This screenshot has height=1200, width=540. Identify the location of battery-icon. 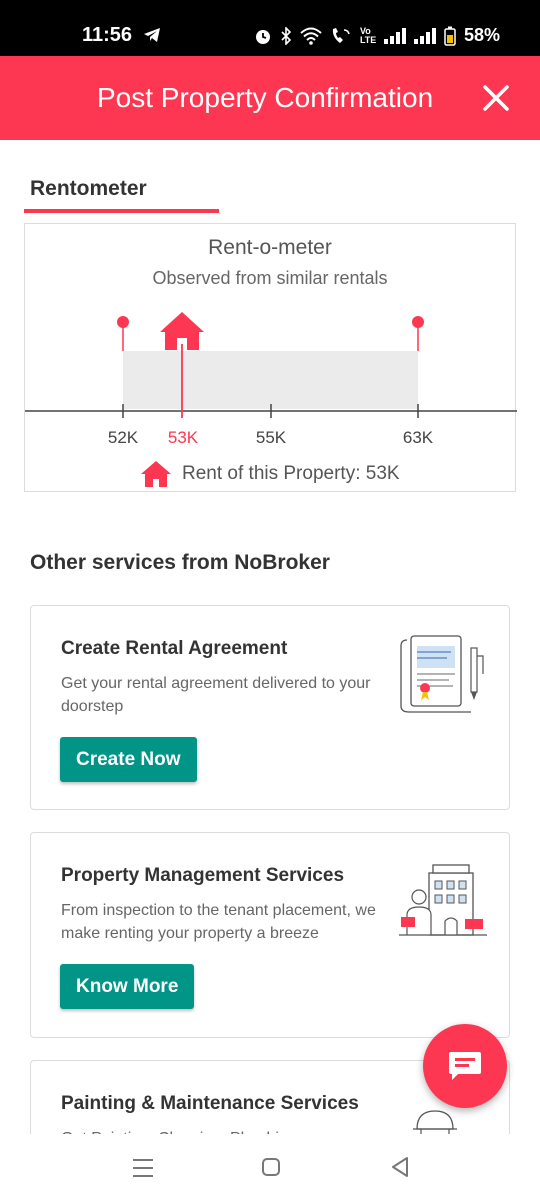
(450, 36).